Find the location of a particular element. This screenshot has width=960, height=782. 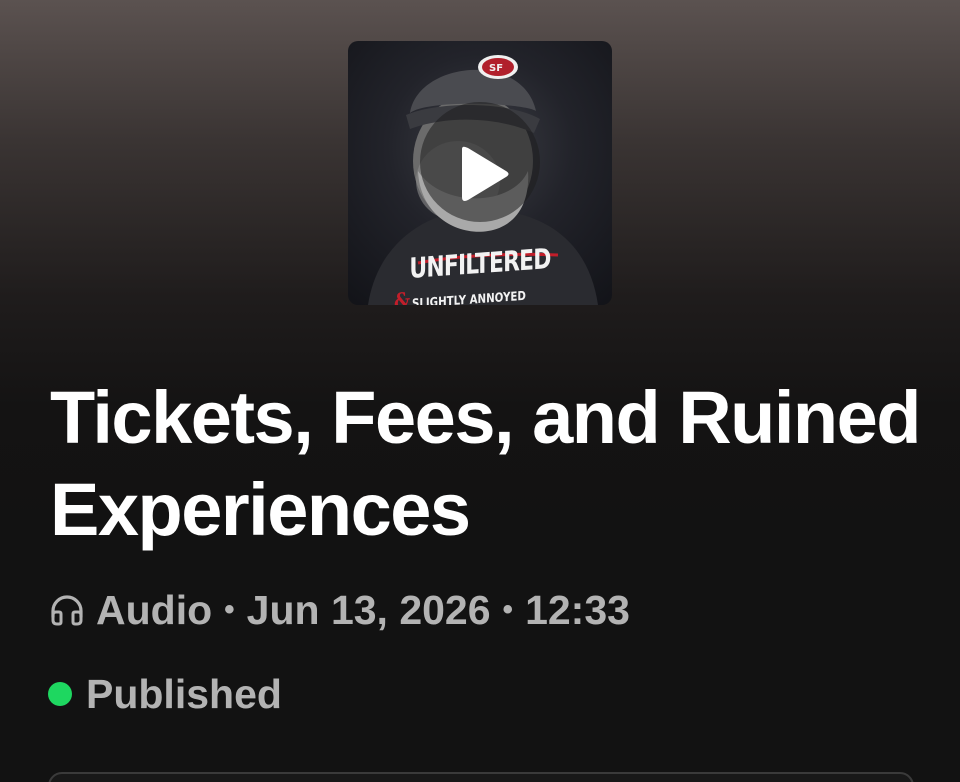

headphones-icon is located at coordinates (67, 610).